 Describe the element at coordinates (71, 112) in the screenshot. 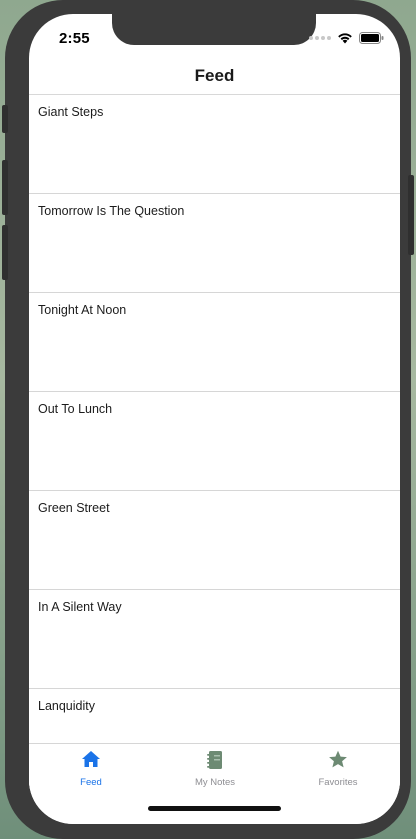

I see `list-item-title: Giant Steps` at that location.